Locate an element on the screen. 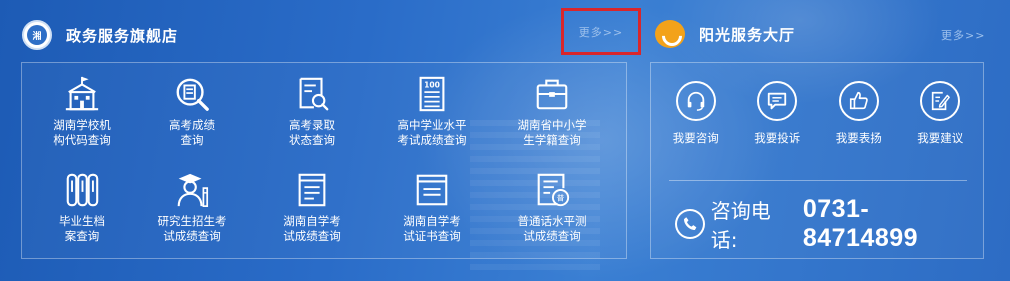  tile-academic-level-query: 100 高中学业水平 考试成绩查询 is located at coordinates (432, 111).